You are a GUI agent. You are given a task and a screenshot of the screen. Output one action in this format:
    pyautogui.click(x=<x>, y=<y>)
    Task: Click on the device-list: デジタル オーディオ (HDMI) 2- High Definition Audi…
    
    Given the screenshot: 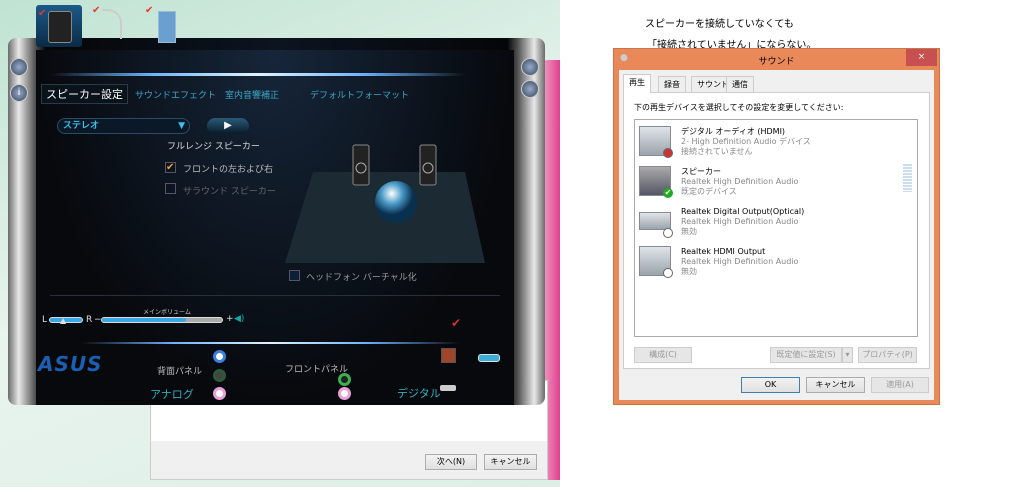 What is the action you would take?
    pyautogui.click(x=776, y=228)
    